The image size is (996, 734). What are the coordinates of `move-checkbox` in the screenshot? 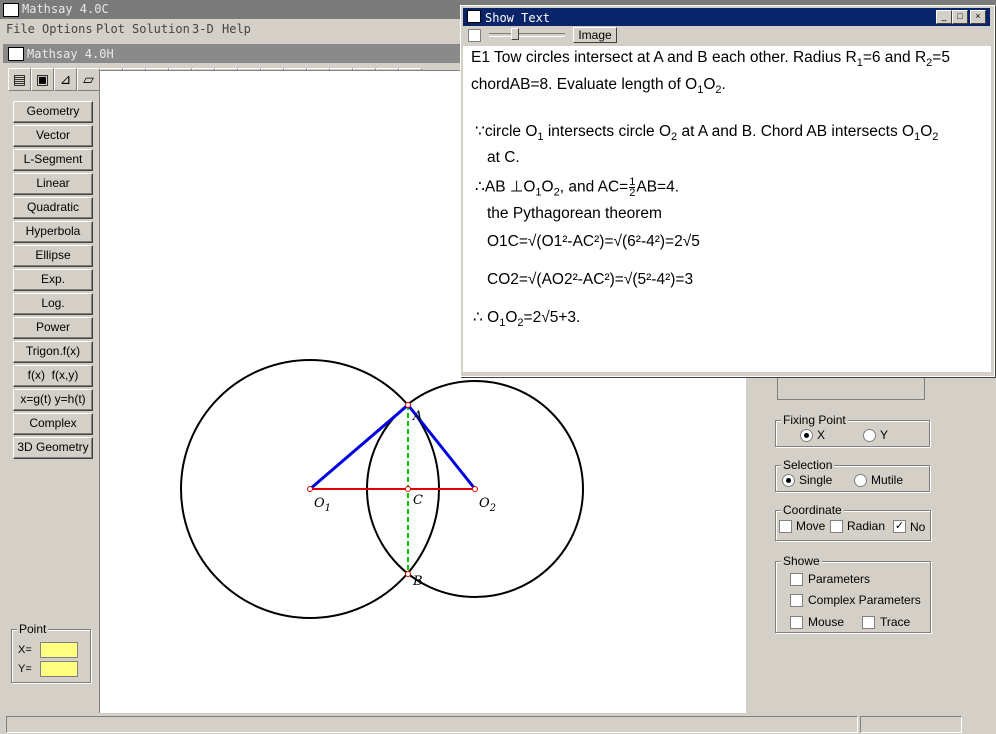 It's located at (785, 526).